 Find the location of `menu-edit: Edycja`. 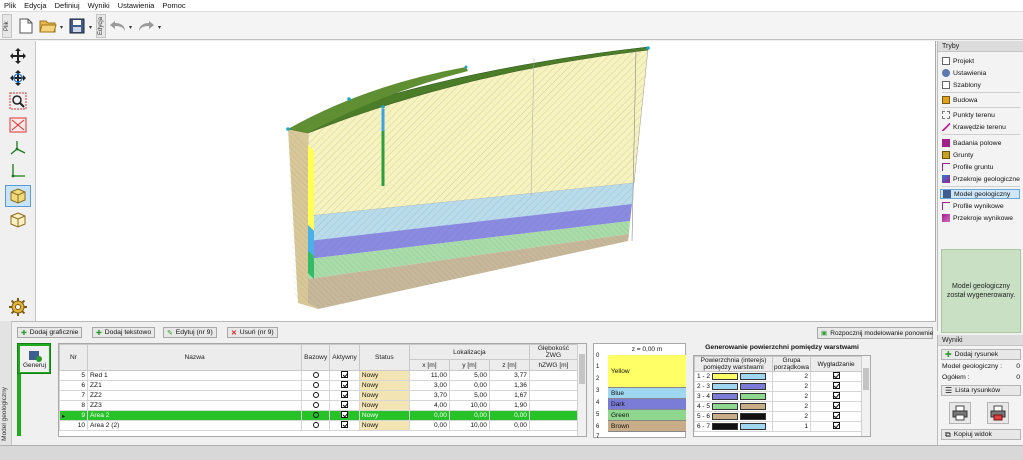

menu-edit: Edycja is located at coordinates (35, 5).